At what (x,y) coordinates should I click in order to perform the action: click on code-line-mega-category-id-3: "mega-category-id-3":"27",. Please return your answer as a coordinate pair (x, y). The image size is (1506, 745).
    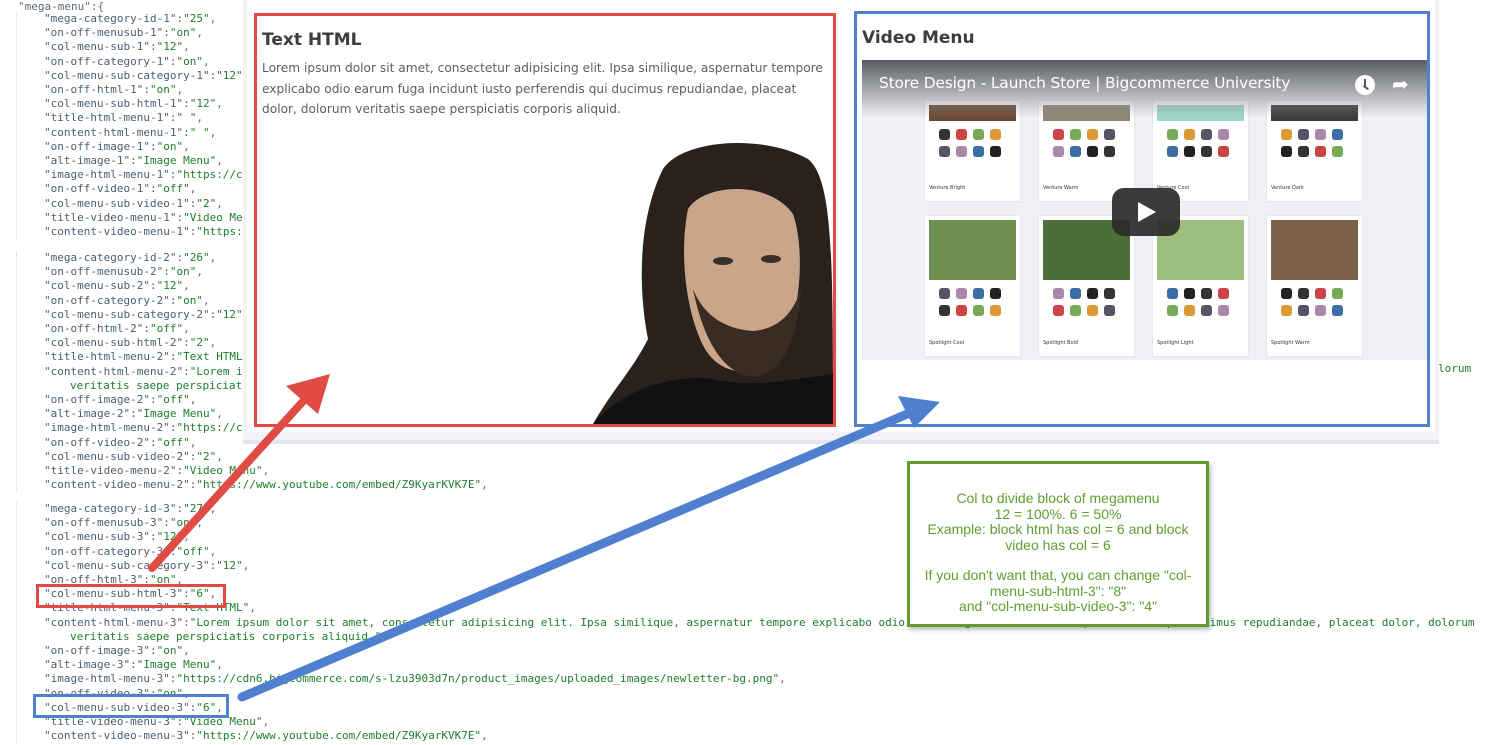
    Looking at the image, I should click on (130, 508).